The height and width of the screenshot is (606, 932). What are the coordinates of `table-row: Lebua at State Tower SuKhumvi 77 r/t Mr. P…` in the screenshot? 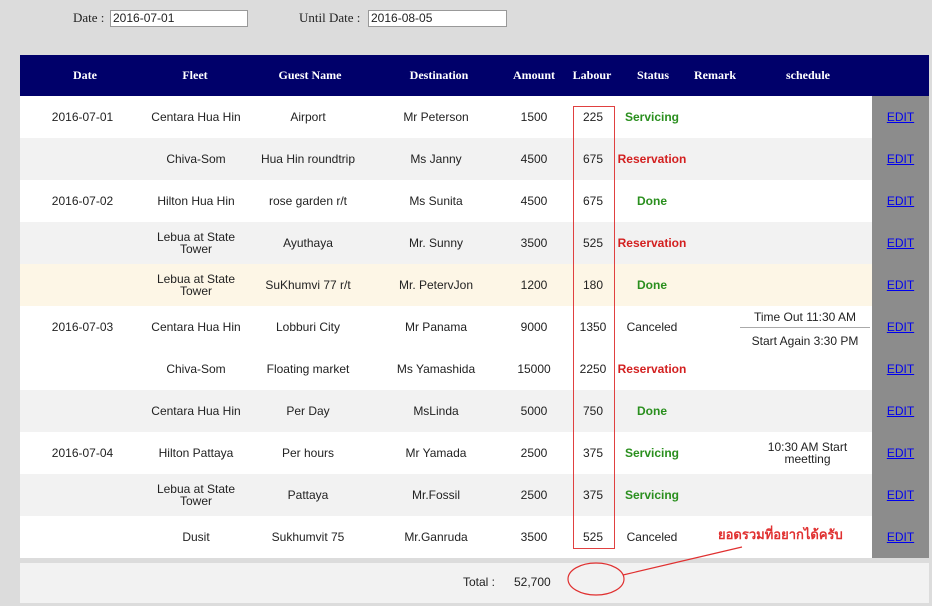 It's located at (474, 285).